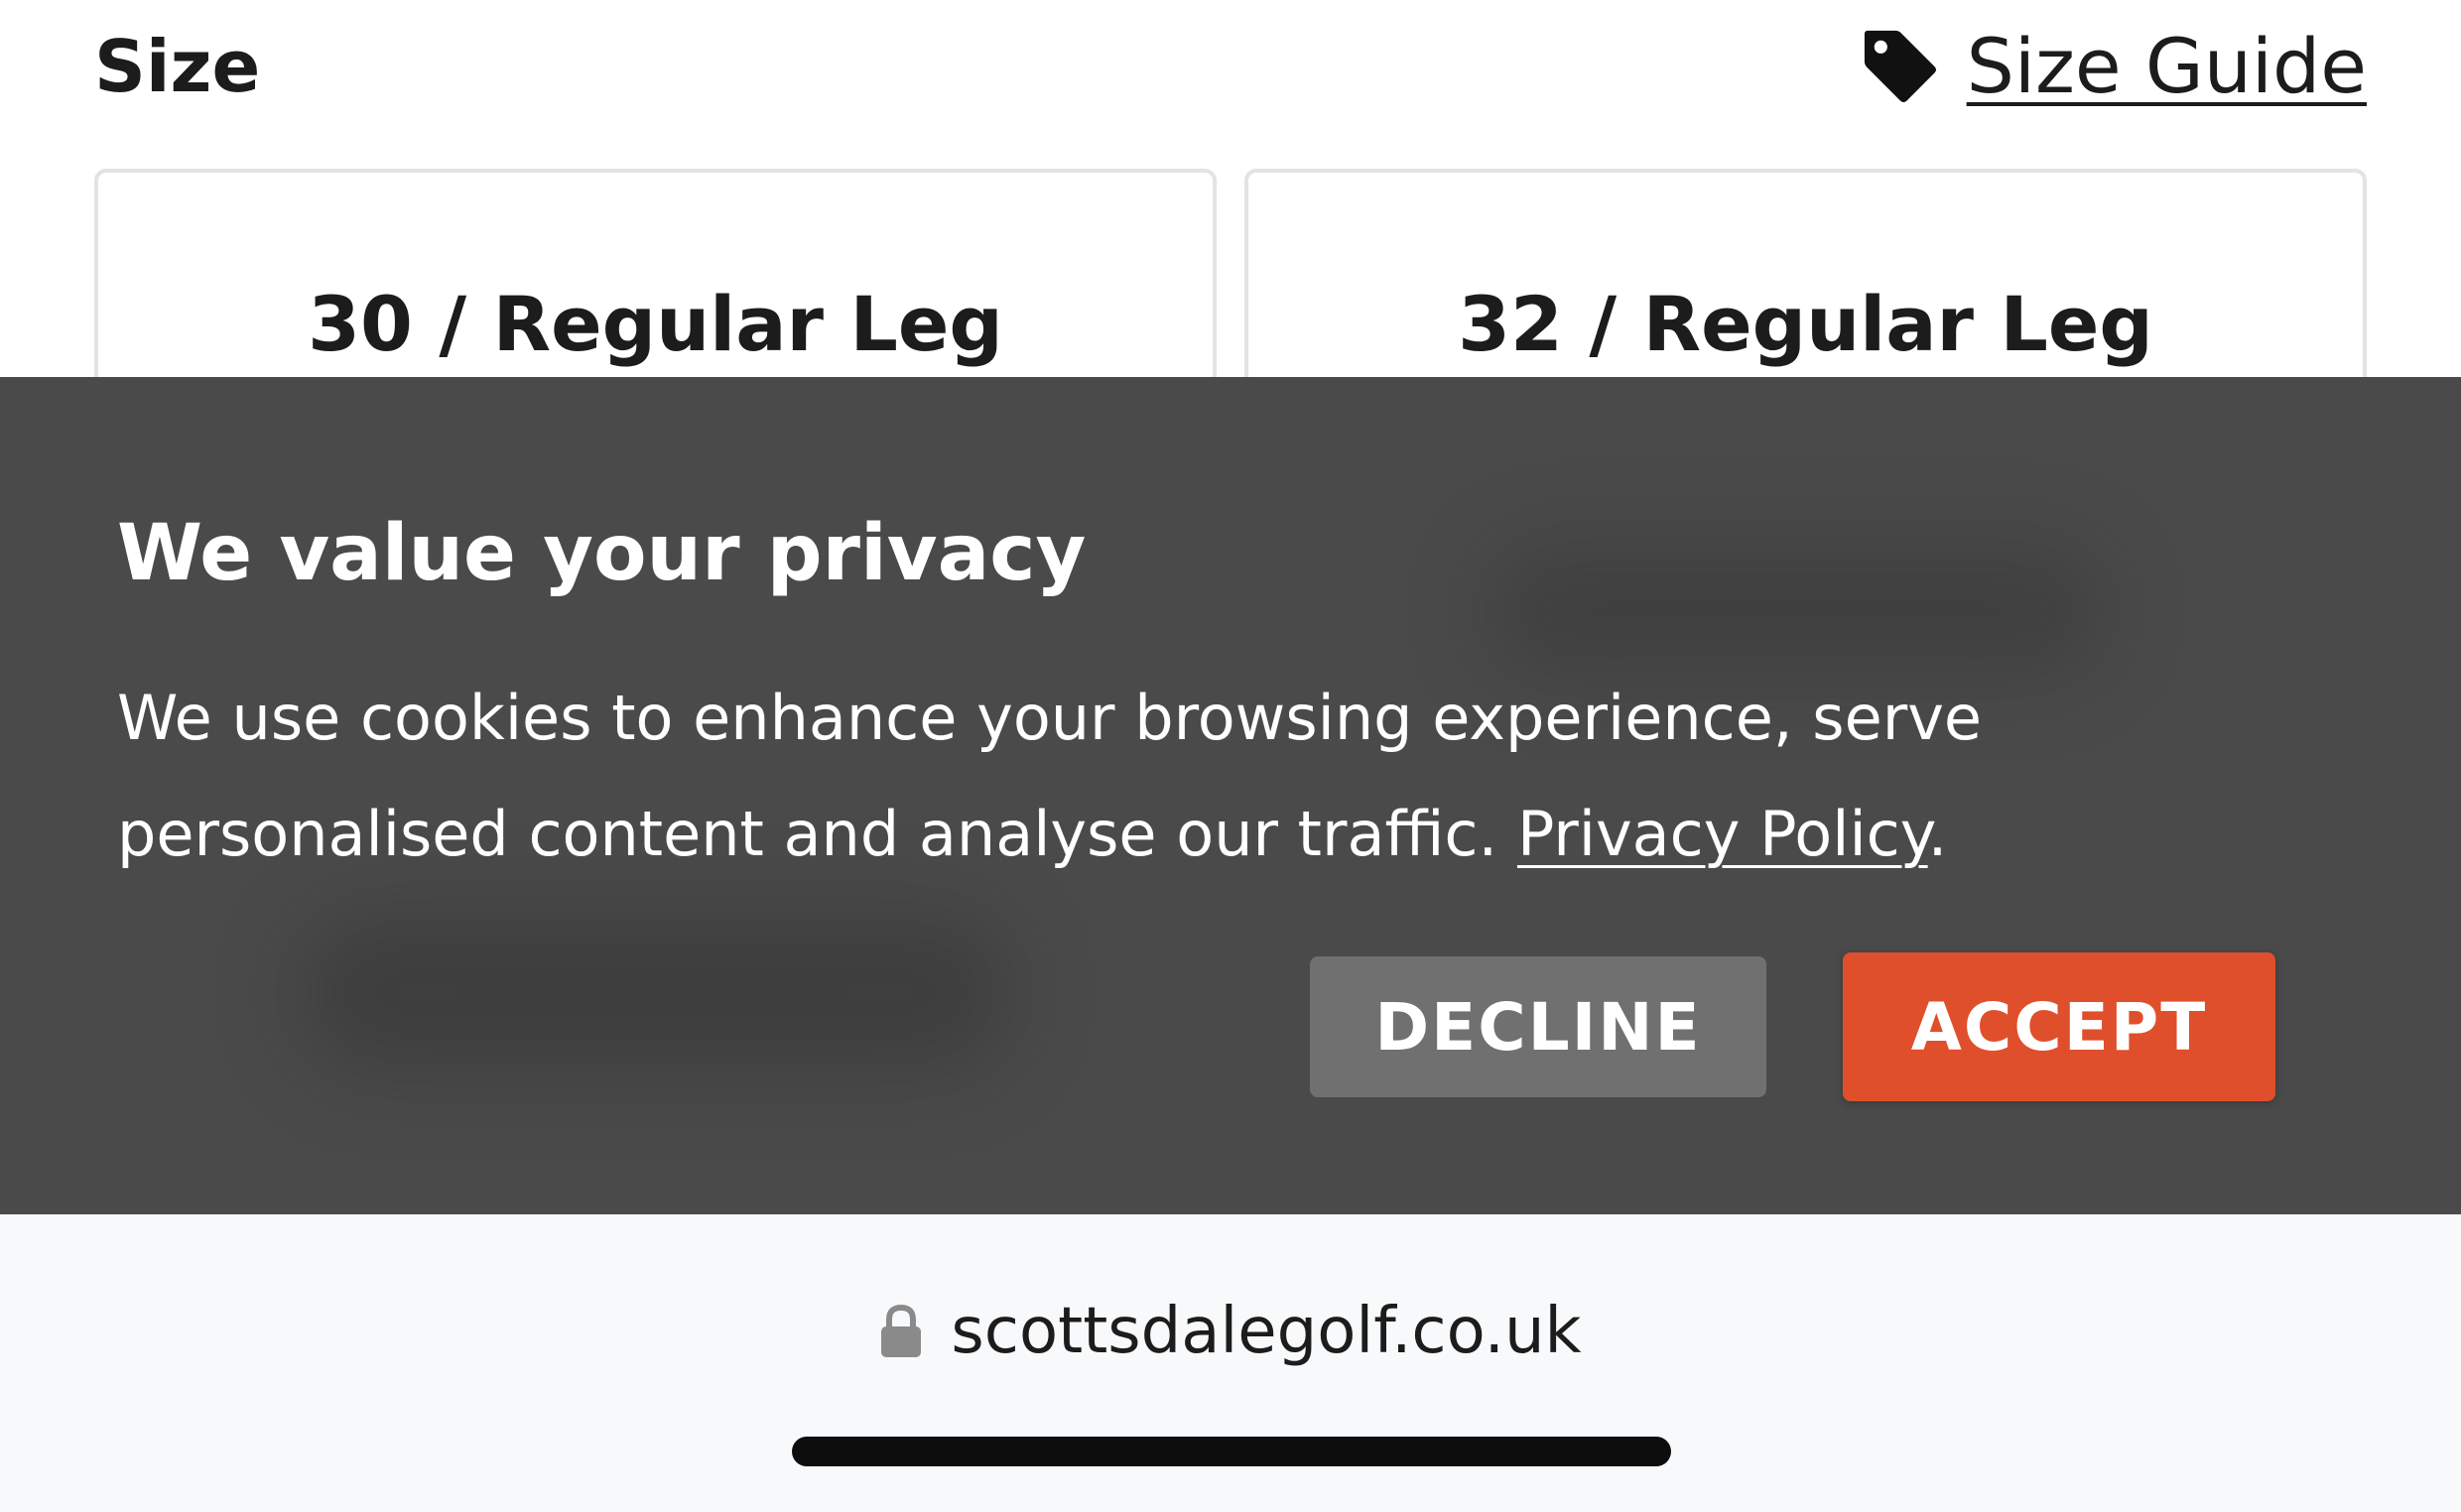  I want to click on accept-button: ACCEPT, so click(2059, 1026).